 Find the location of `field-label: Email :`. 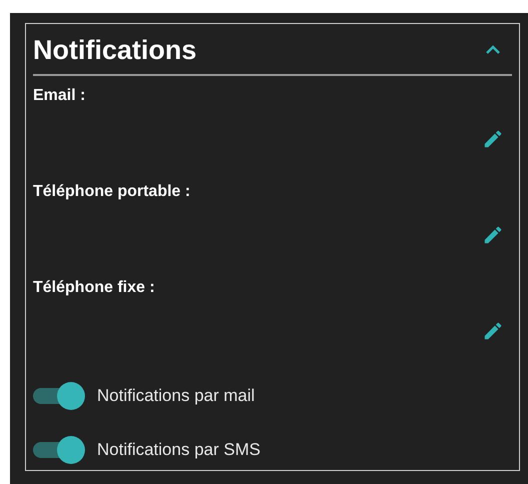

field-label: Email : is located at coordinates (59, 96).